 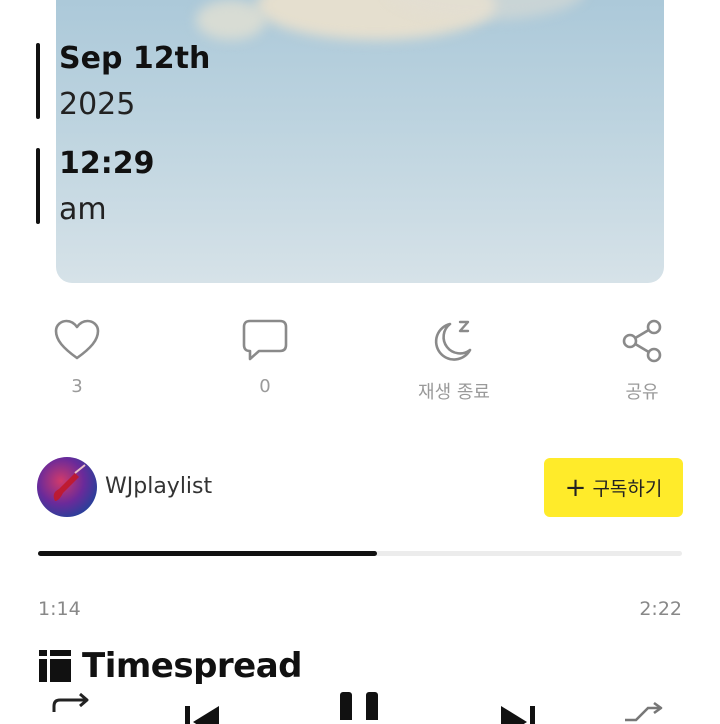 I want to click on brand-icon, so click(x=55, y=666).